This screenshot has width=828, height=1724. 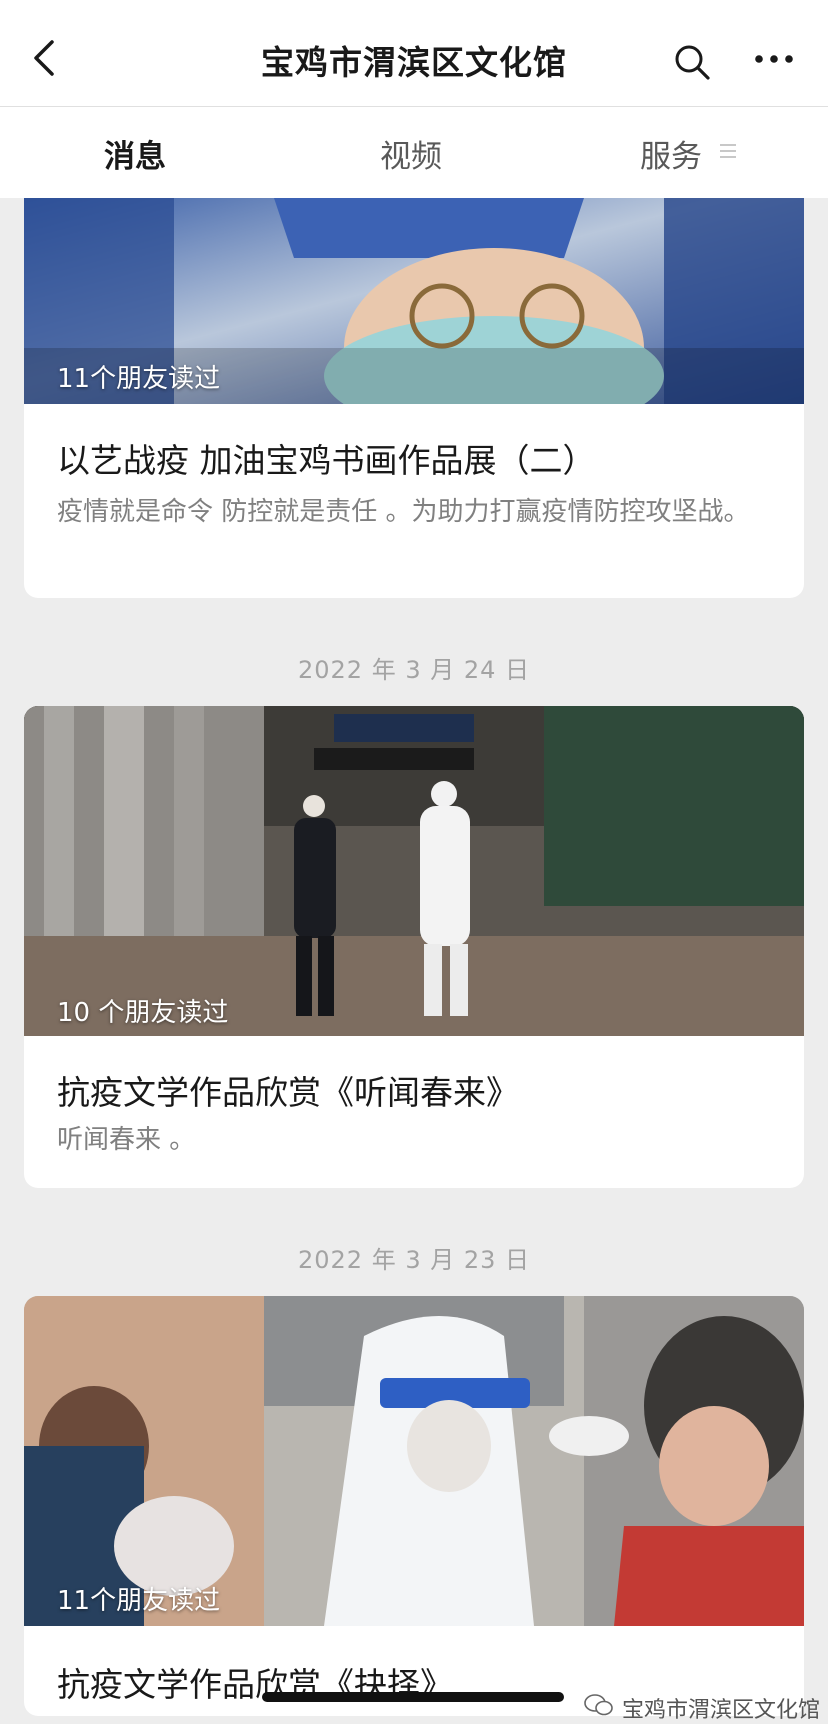 What do you see at coordinates (126, 1140) in the screenshot?
I see `article-description: 听闻春来 。` at bounding box center [126, 1140].